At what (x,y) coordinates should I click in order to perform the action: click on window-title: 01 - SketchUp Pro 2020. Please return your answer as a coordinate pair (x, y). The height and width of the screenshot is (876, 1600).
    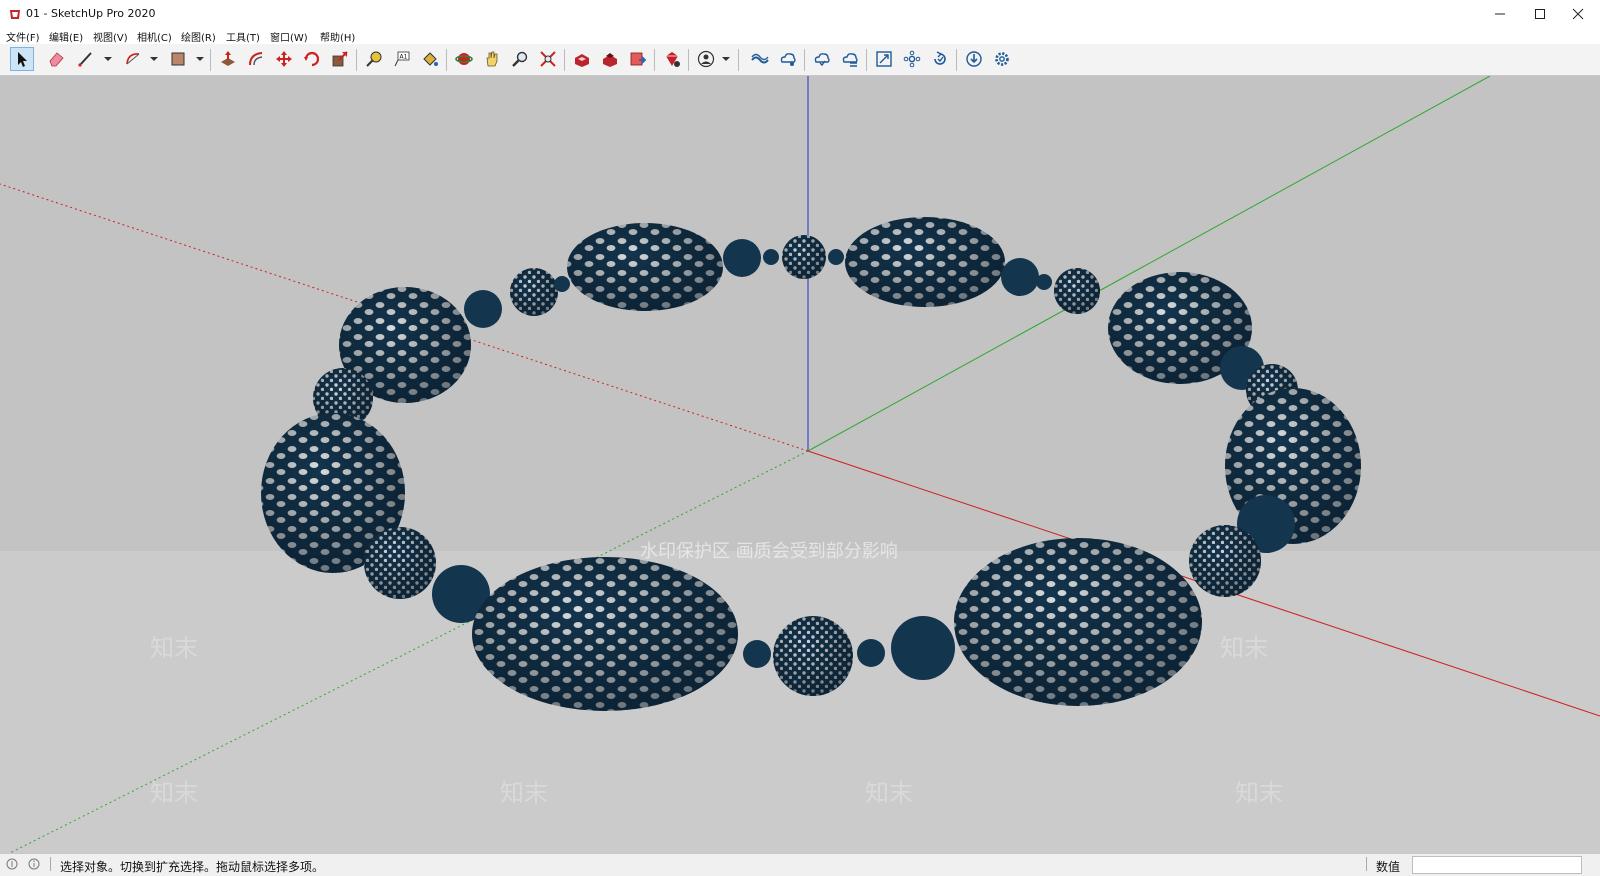
    Looking at the image, I should click on (91, 13).